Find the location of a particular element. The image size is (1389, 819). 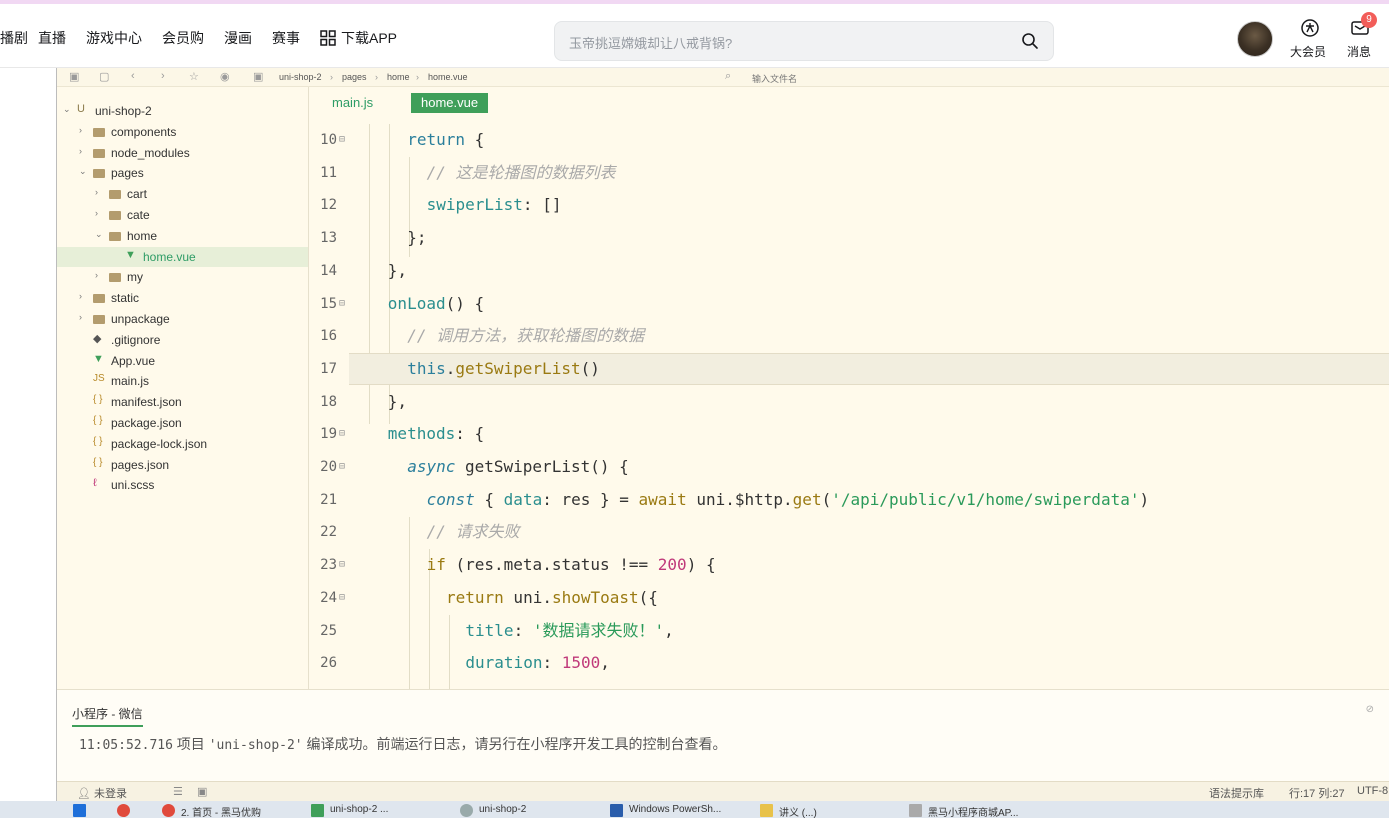

code-line: 23 ⊟ if (res.meta.status !== 200) { is located at coordinates (849, 565).